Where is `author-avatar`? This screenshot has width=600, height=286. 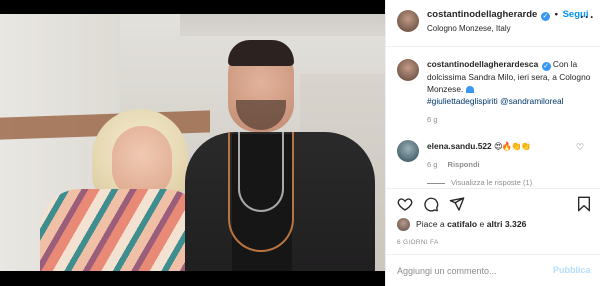 author-avatar is located at coordinates (408, 21).